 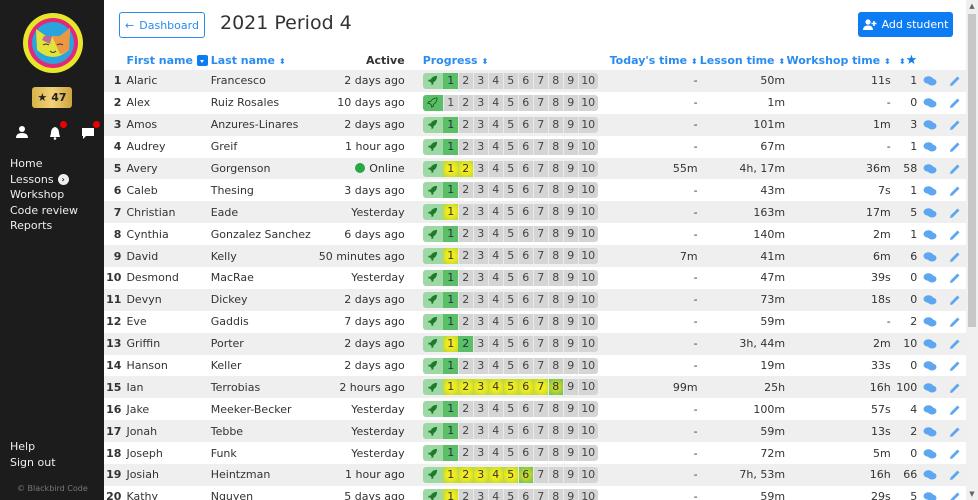 I want to click on scrollbar-thumb, so click(x=972, y=170).